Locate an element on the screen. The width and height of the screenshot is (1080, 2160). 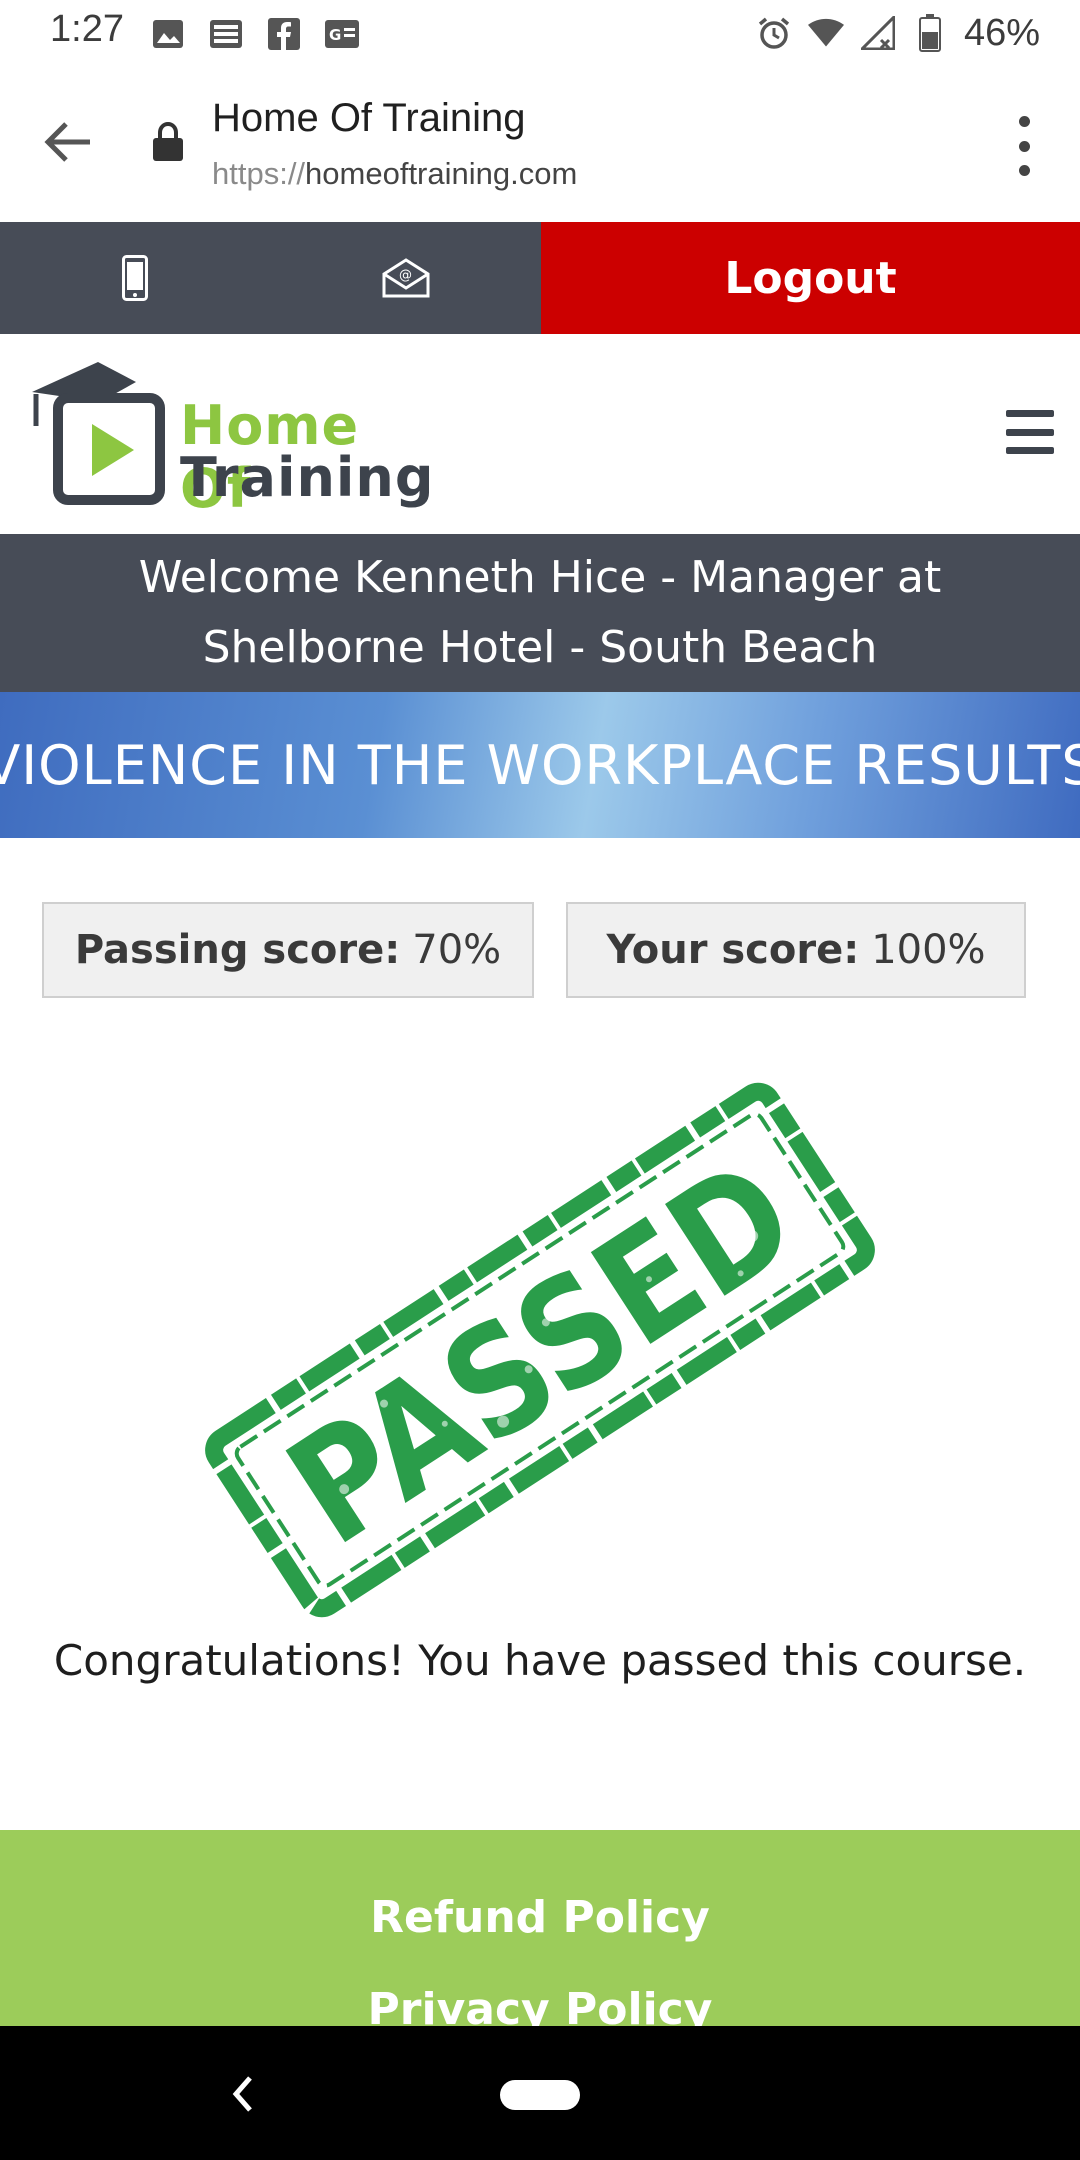
contact-icons: @ is located at coordinates (270, 278).